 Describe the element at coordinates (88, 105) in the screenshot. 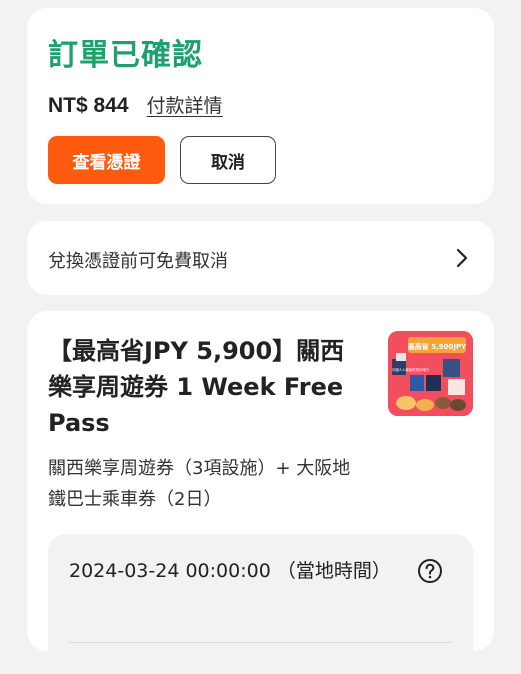

I see `order-price: NT$ 844` at that location.